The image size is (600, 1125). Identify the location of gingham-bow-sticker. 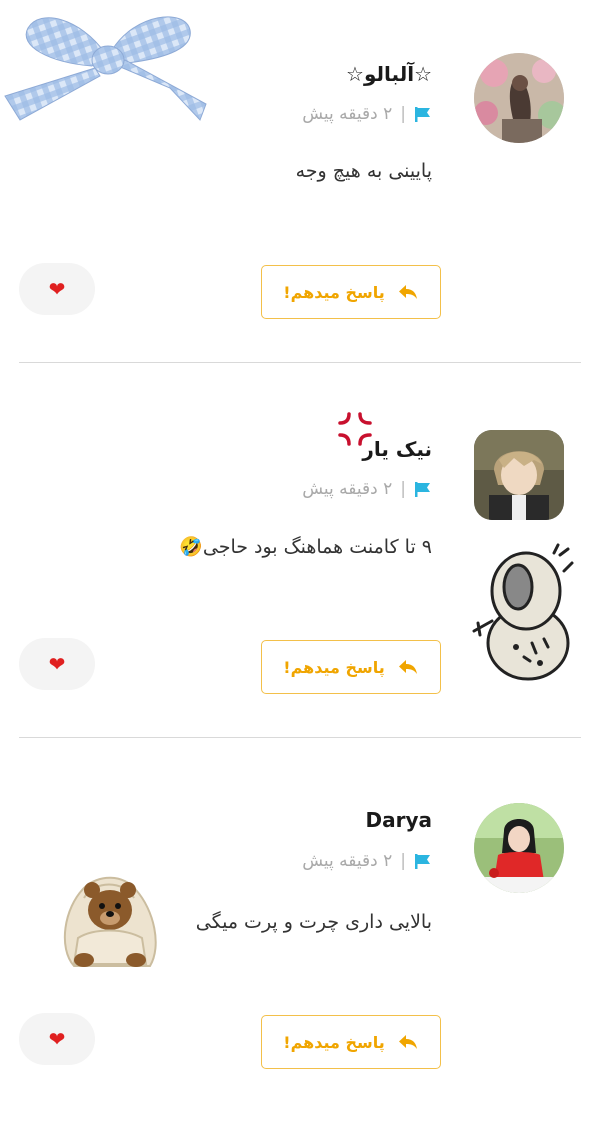
(105, 68).